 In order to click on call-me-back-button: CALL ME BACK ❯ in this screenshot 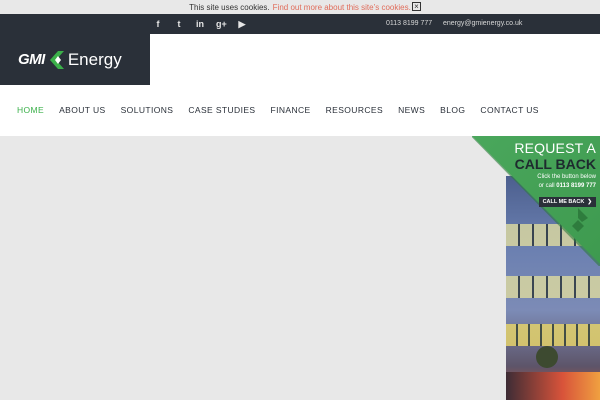, I will do `click(567, 202)`.